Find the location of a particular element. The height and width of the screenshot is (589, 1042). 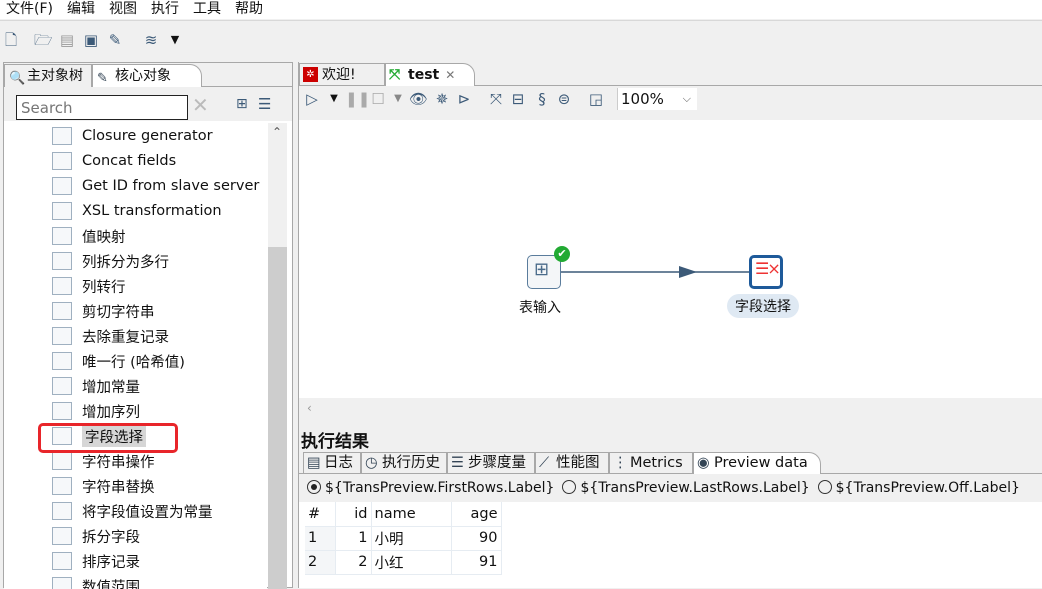

column-header: name is located at coordinates (411, 514).